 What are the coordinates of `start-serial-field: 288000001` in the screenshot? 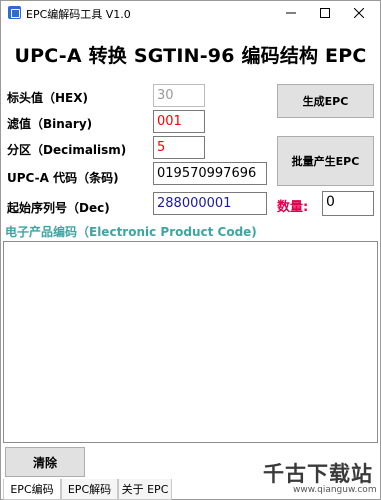 It's located at (210, 203).